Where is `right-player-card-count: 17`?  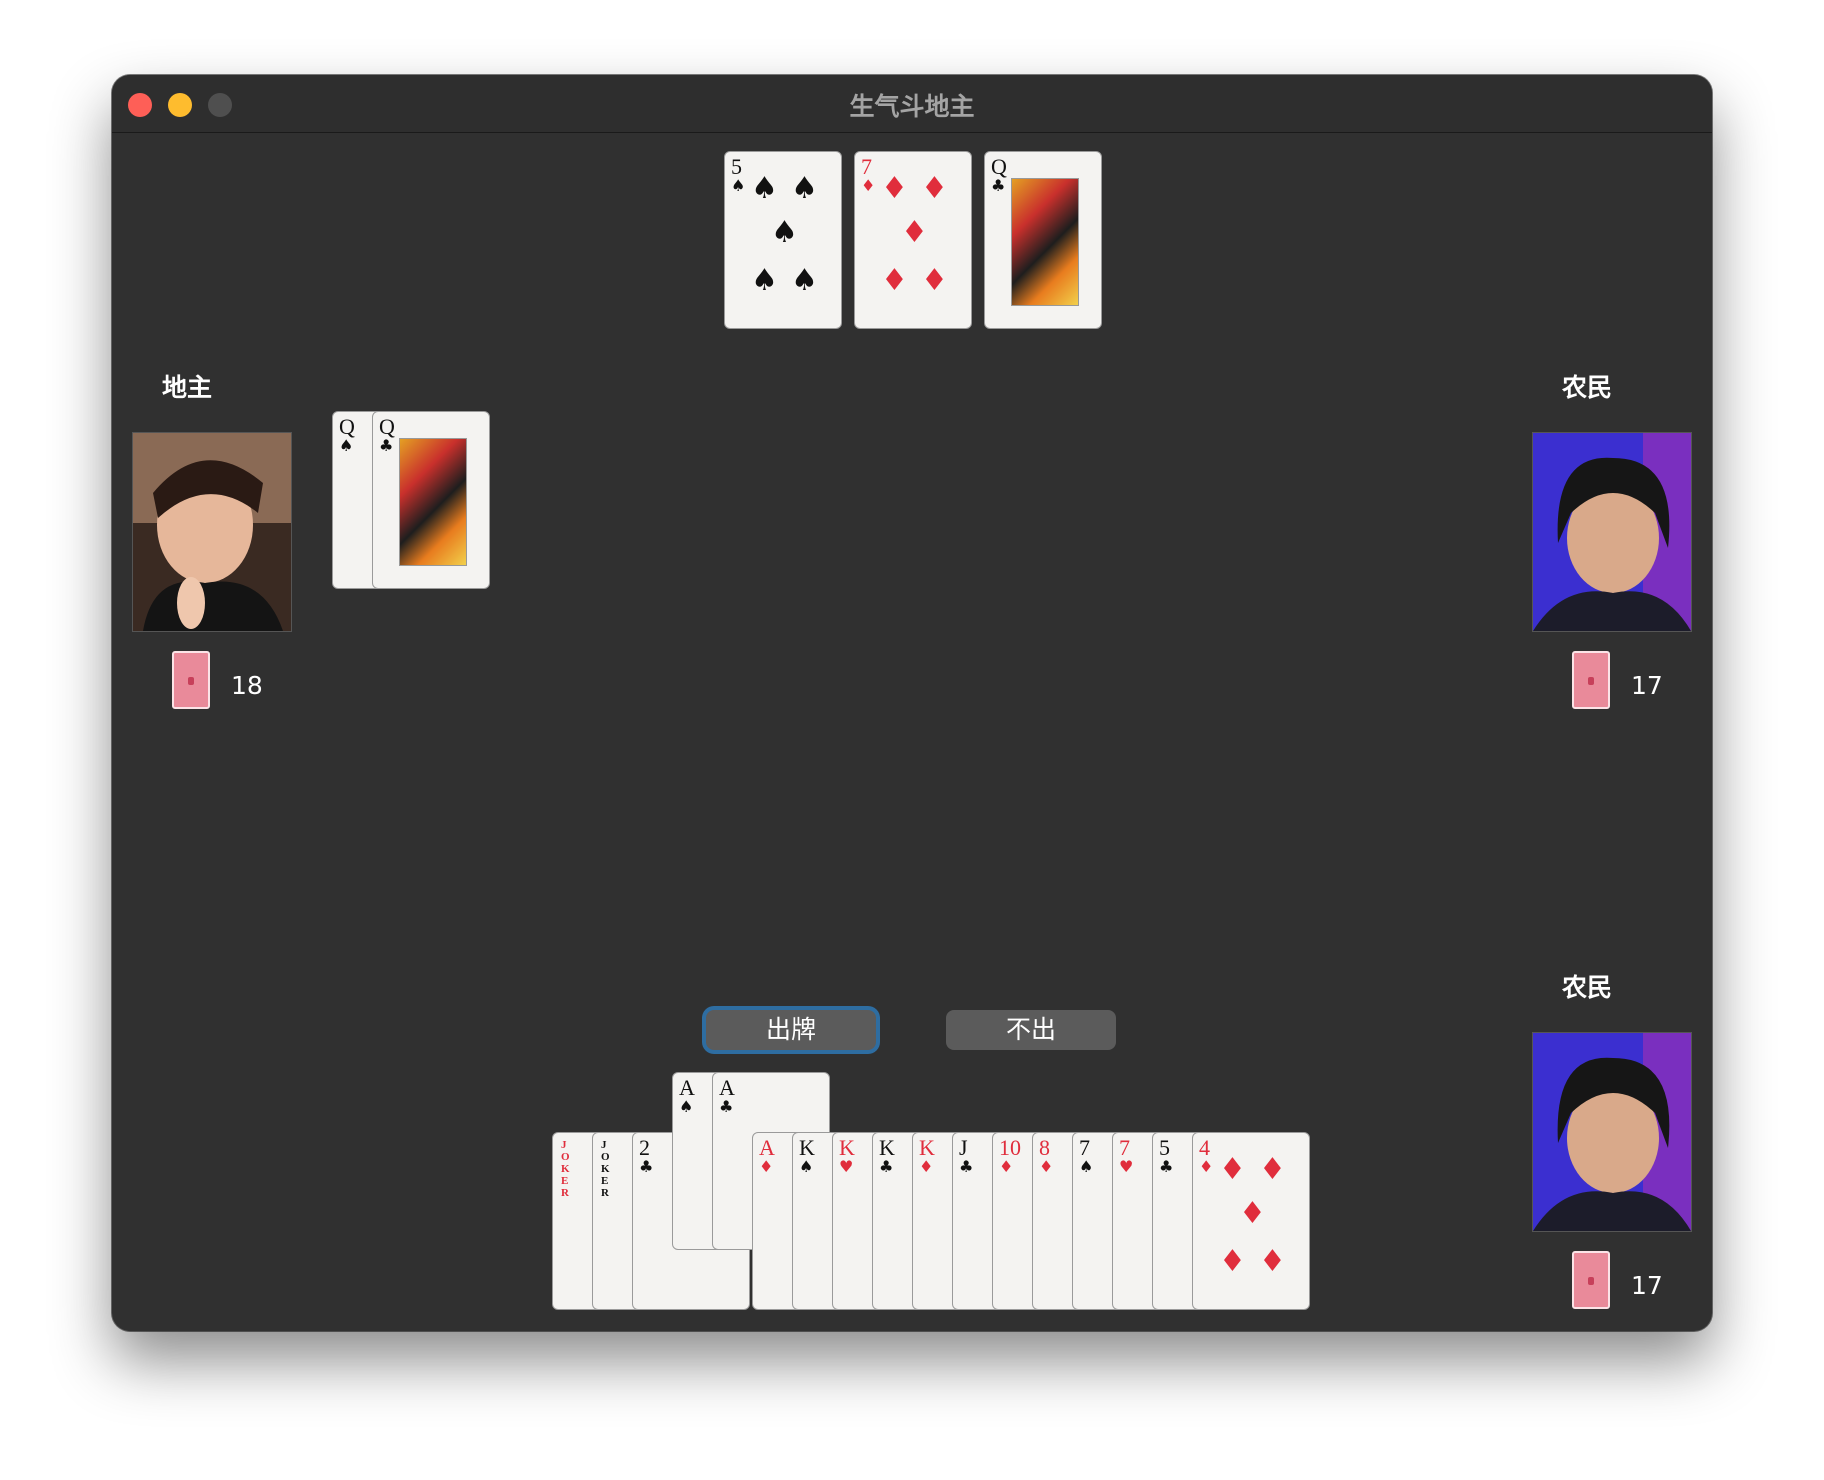
right-player-card-count: 17 is located at coordinates (1647, 685).